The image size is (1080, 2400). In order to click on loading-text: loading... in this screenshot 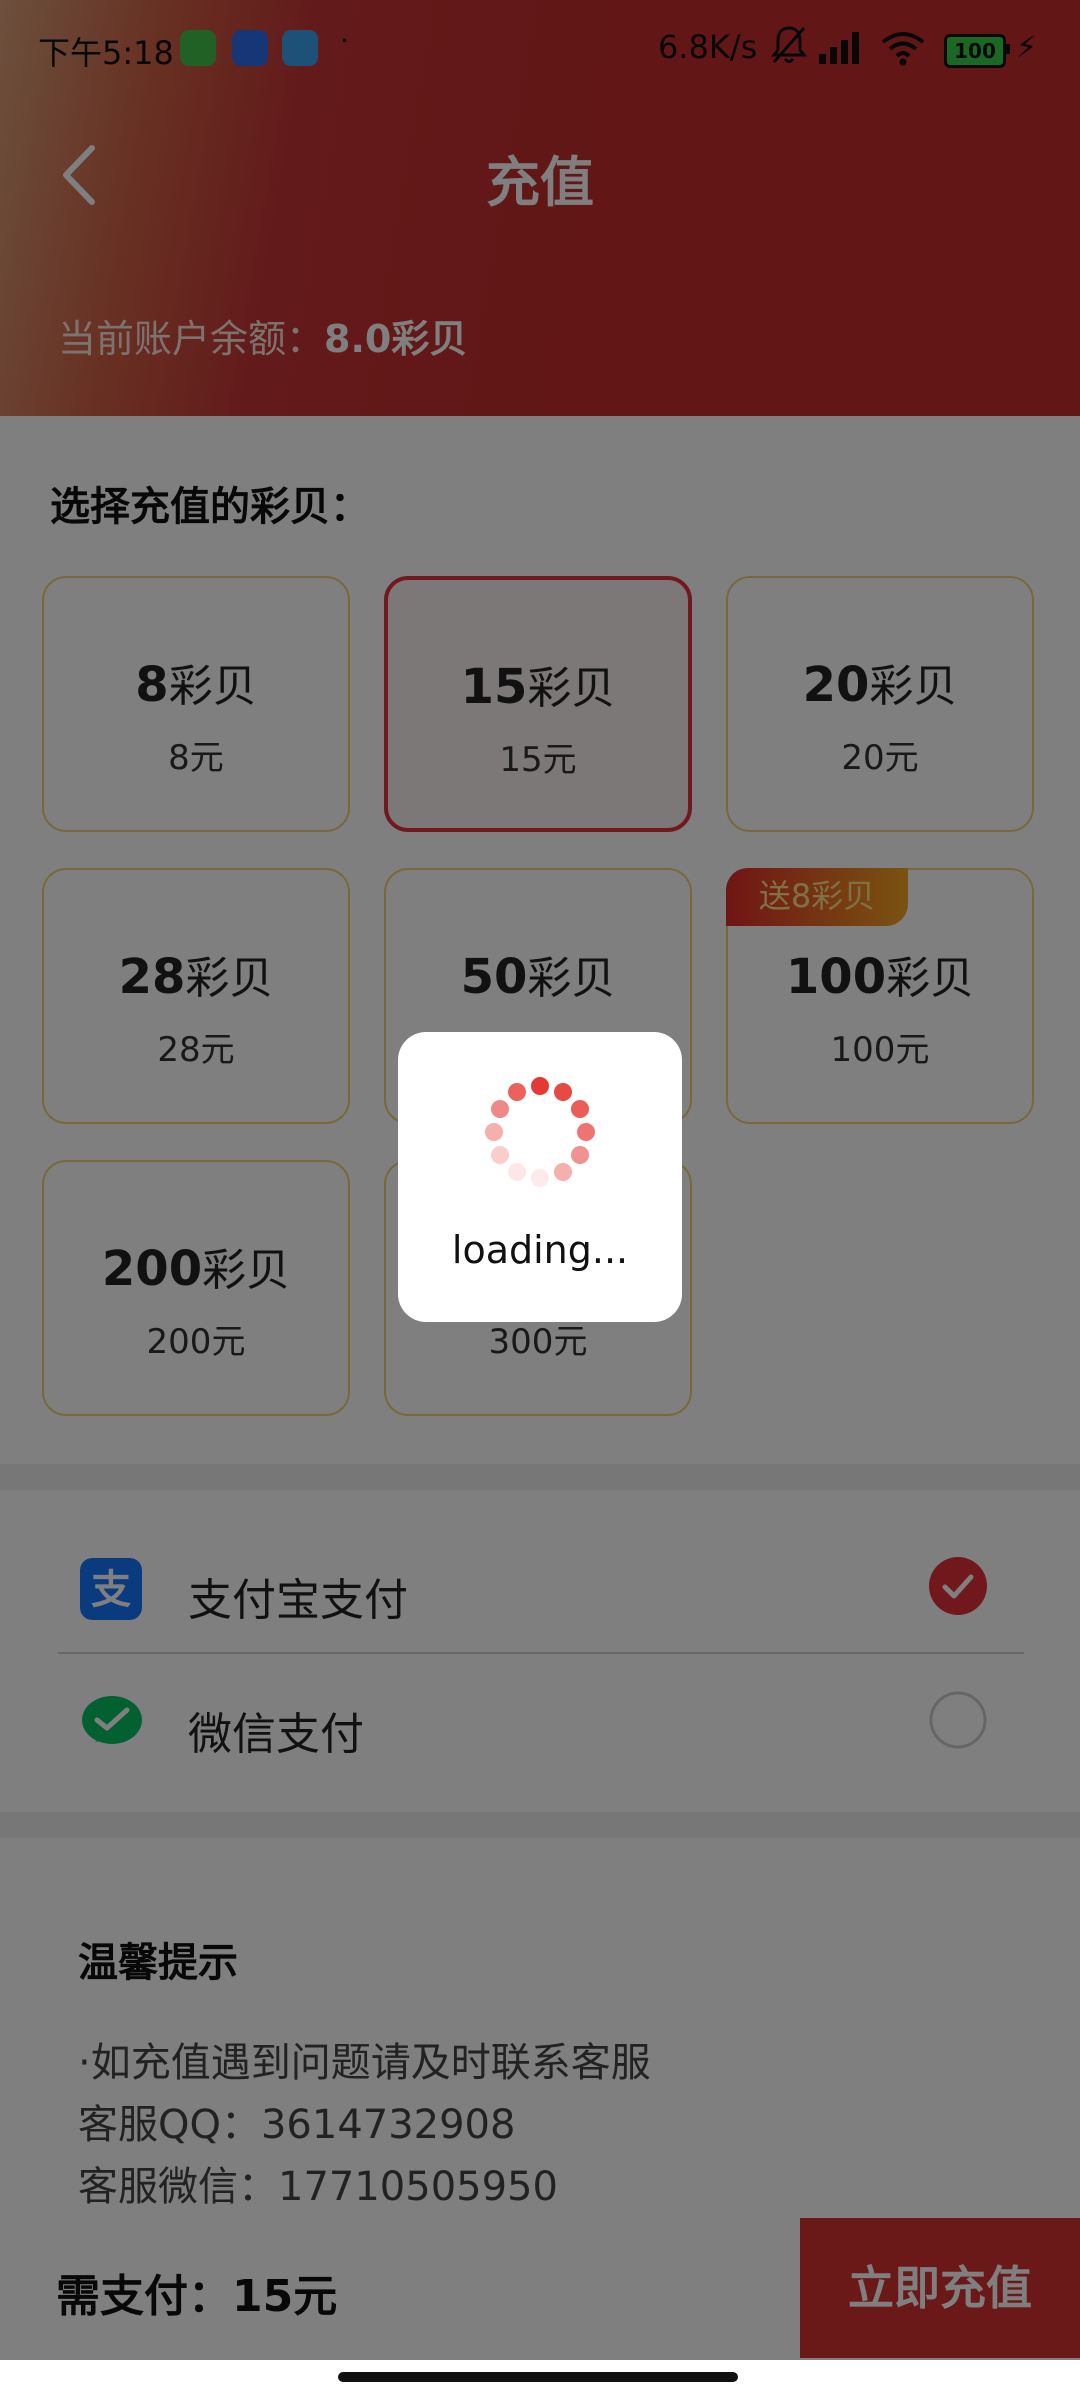, I will do `click(540, 1250)`.